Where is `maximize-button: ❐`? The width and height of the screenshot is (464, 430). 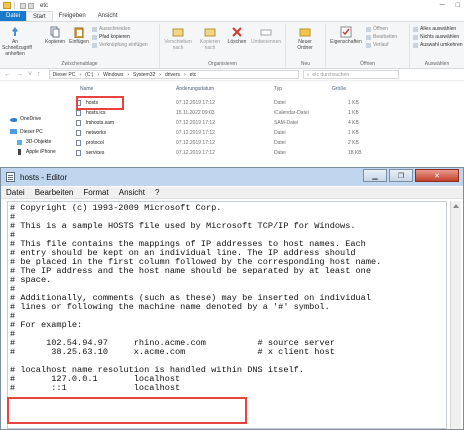 maximize-button: ❐ is located at coordinates (401, 175).